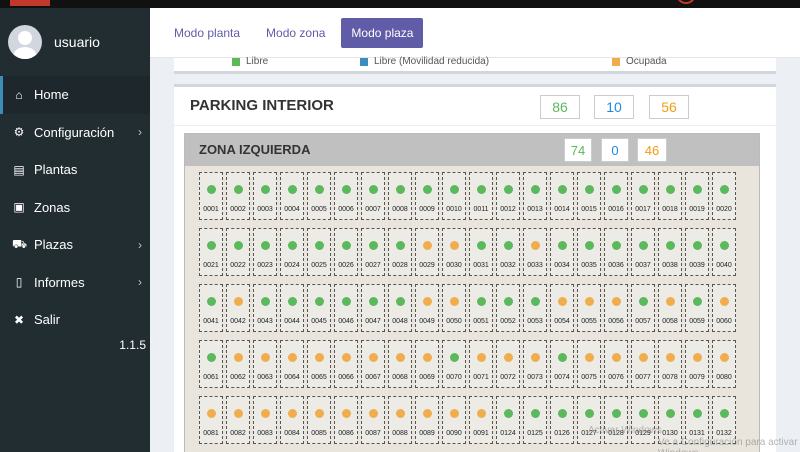 The width and height of the screenshot is (800, 452). Describe the element at coordinates (382, 32) in the screenshot. I see `tab-modo-plaza: Modo plaza` at that location.